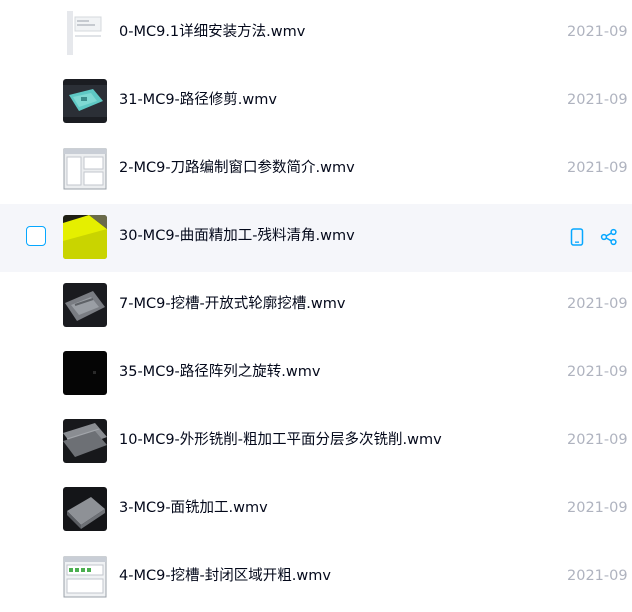  I want to click on file-row: 35-MC9-路径阵列之旋转.wmv 2021-09, so click(316, 374).